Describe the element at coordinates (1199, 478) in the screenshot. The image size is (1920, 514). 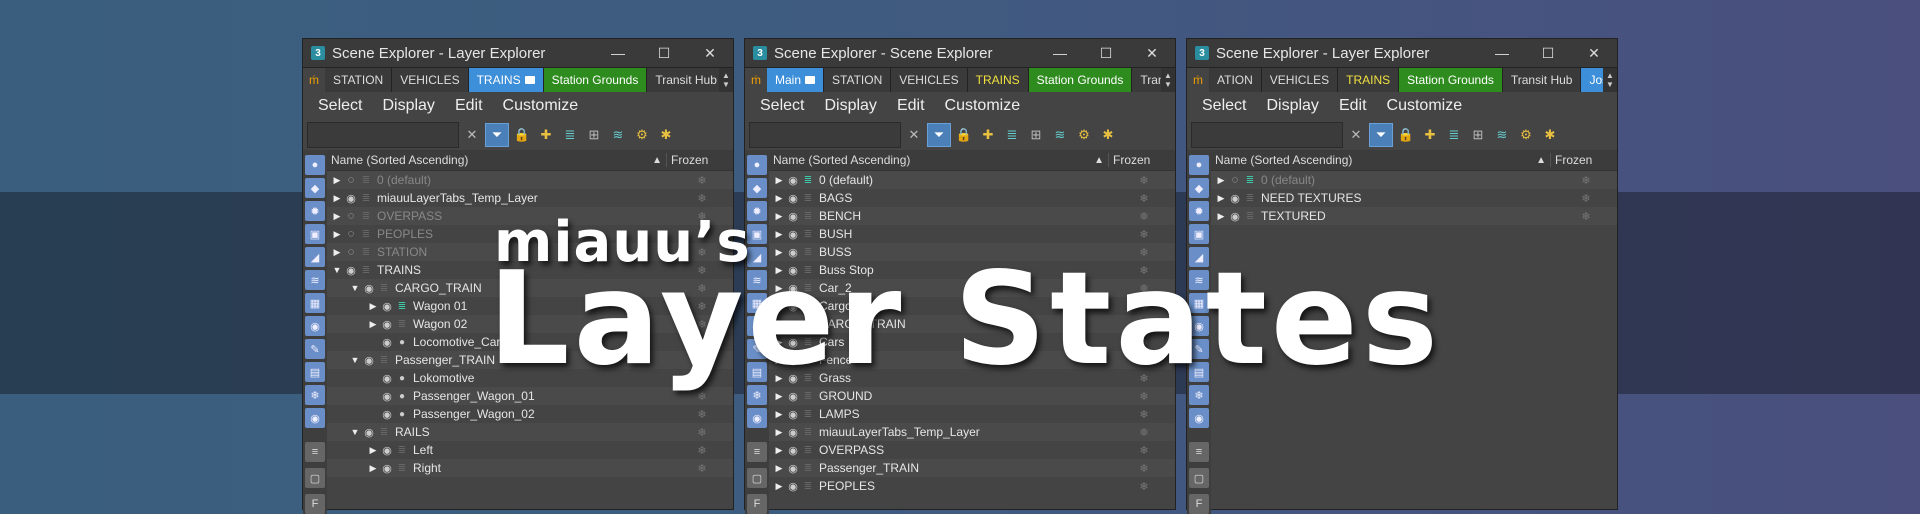
I see `blank-icon: ▢` at that location.